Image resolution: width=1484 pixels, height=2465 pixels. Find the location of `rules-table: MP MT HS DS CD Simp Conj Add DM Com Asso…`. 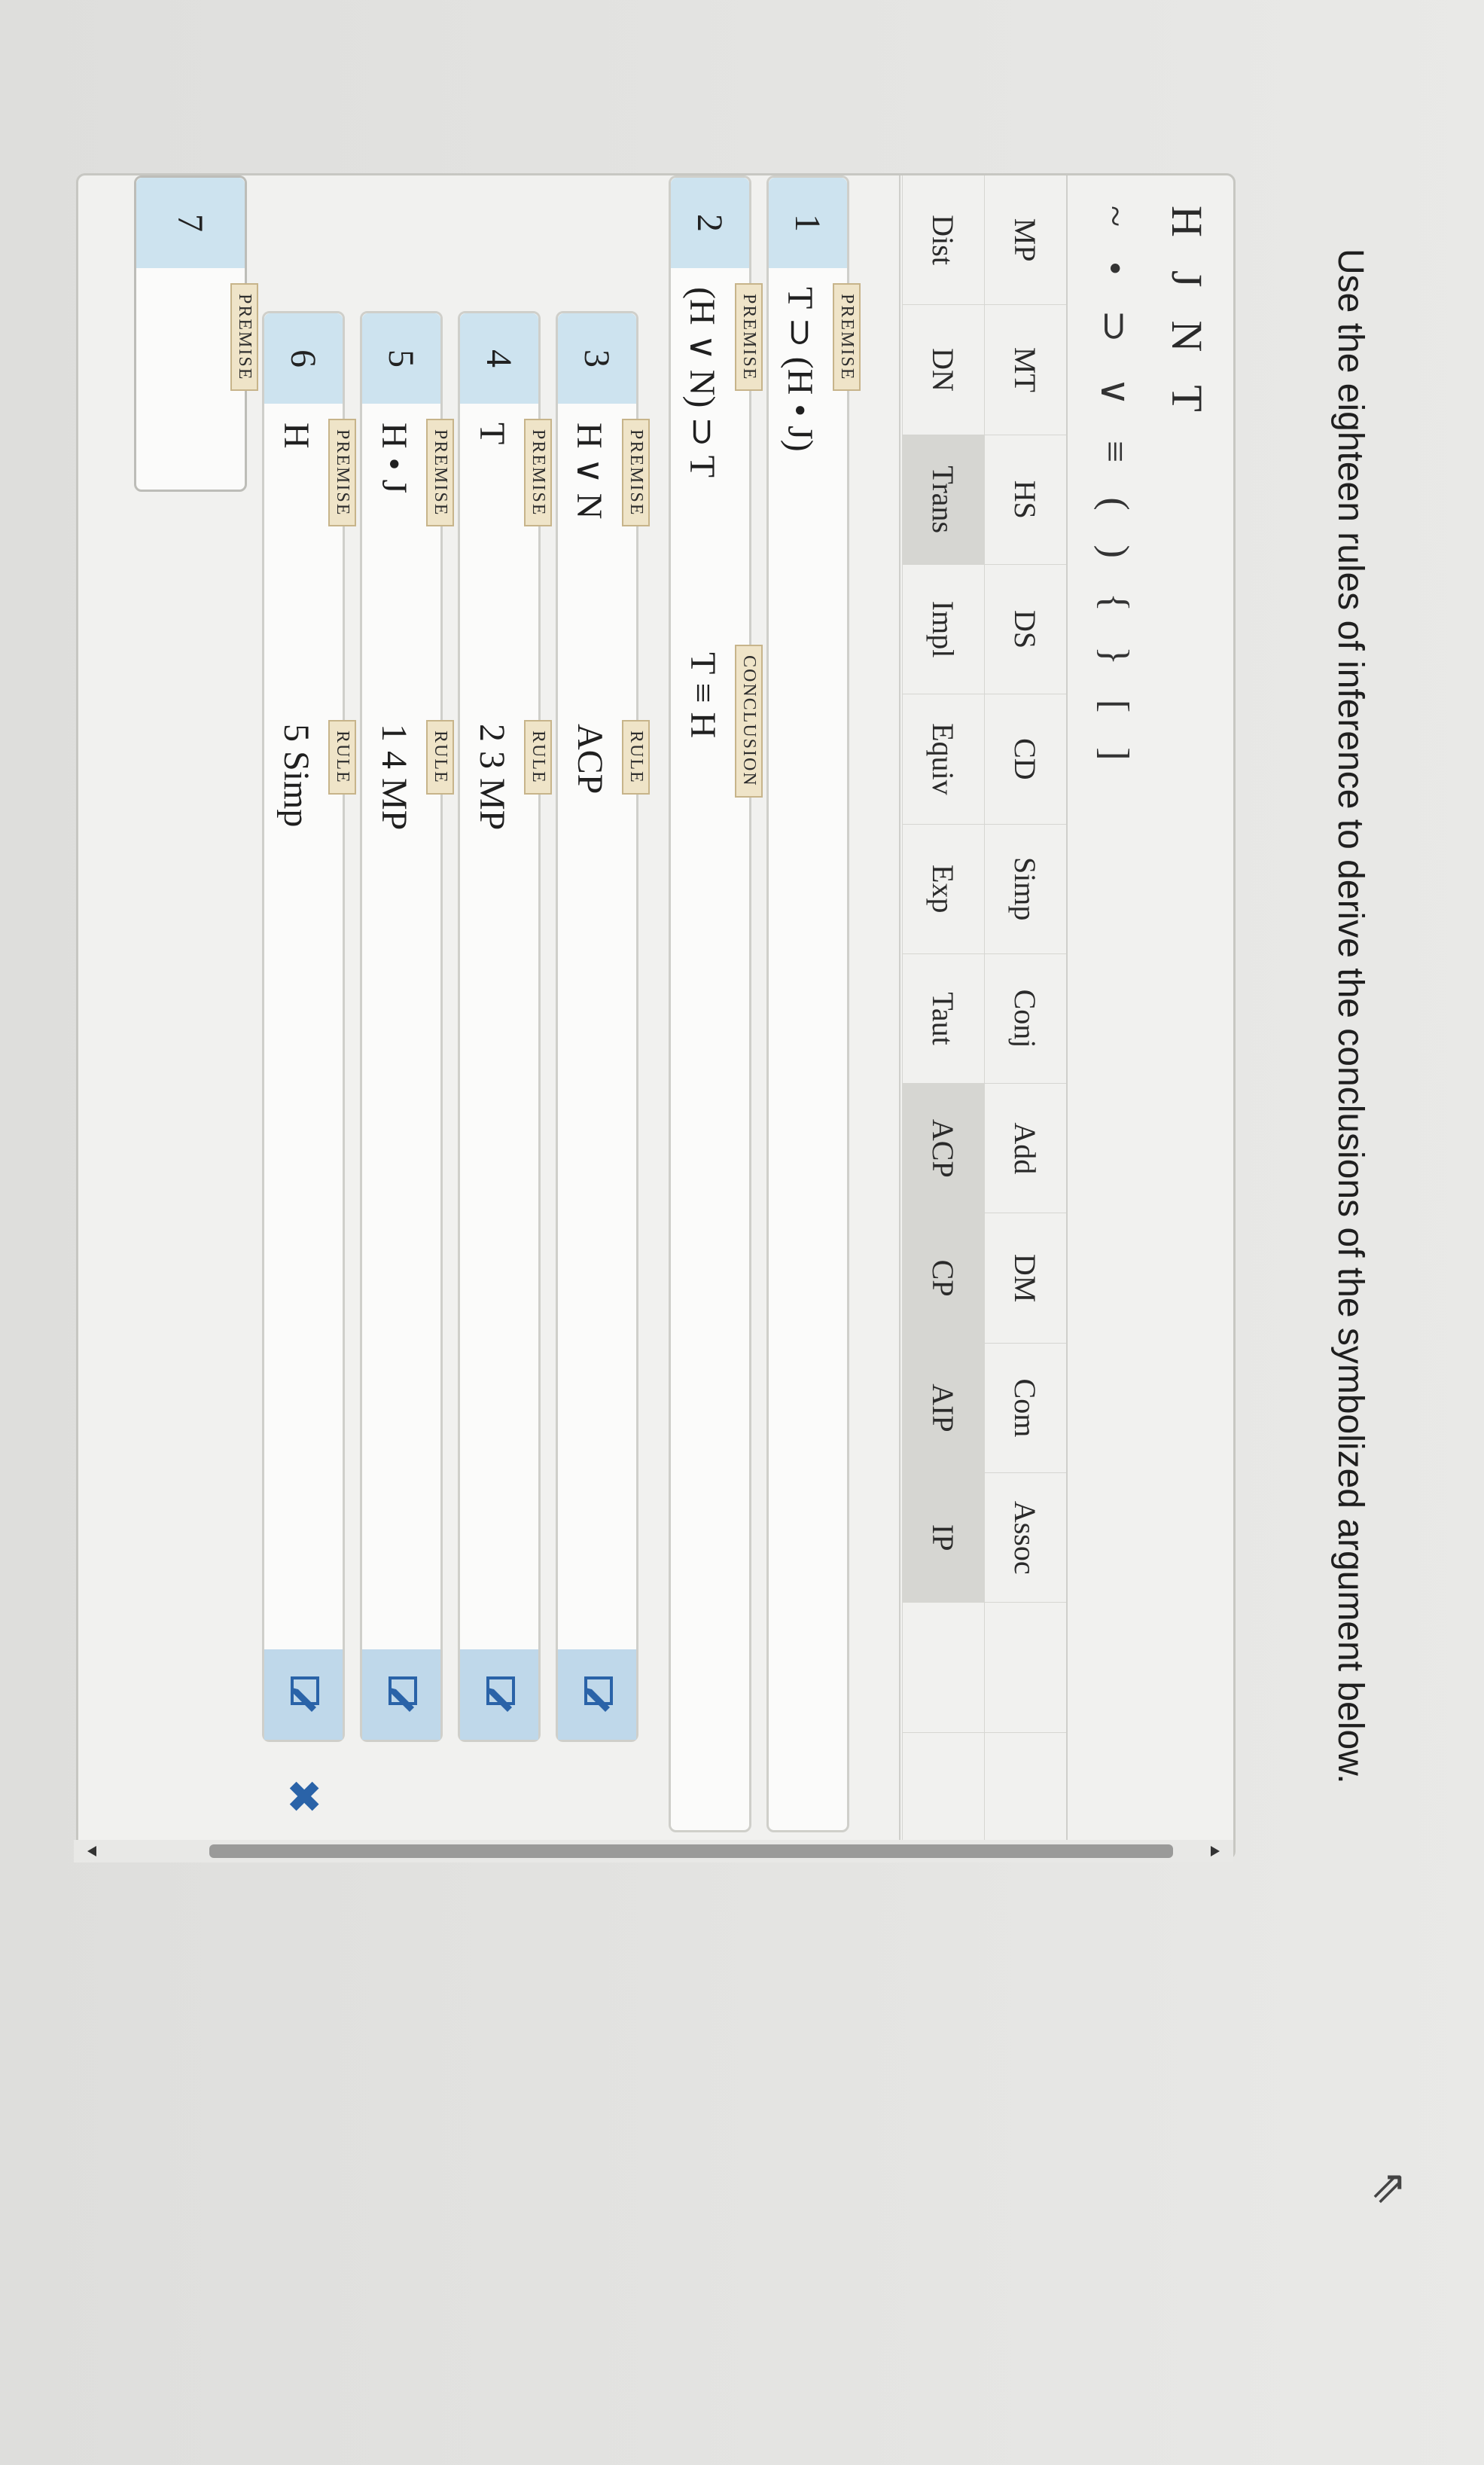

rules-table: MP MT HS DS CD Simp Conj Add DM Com Asso… is located at coordinates (983, 1019).